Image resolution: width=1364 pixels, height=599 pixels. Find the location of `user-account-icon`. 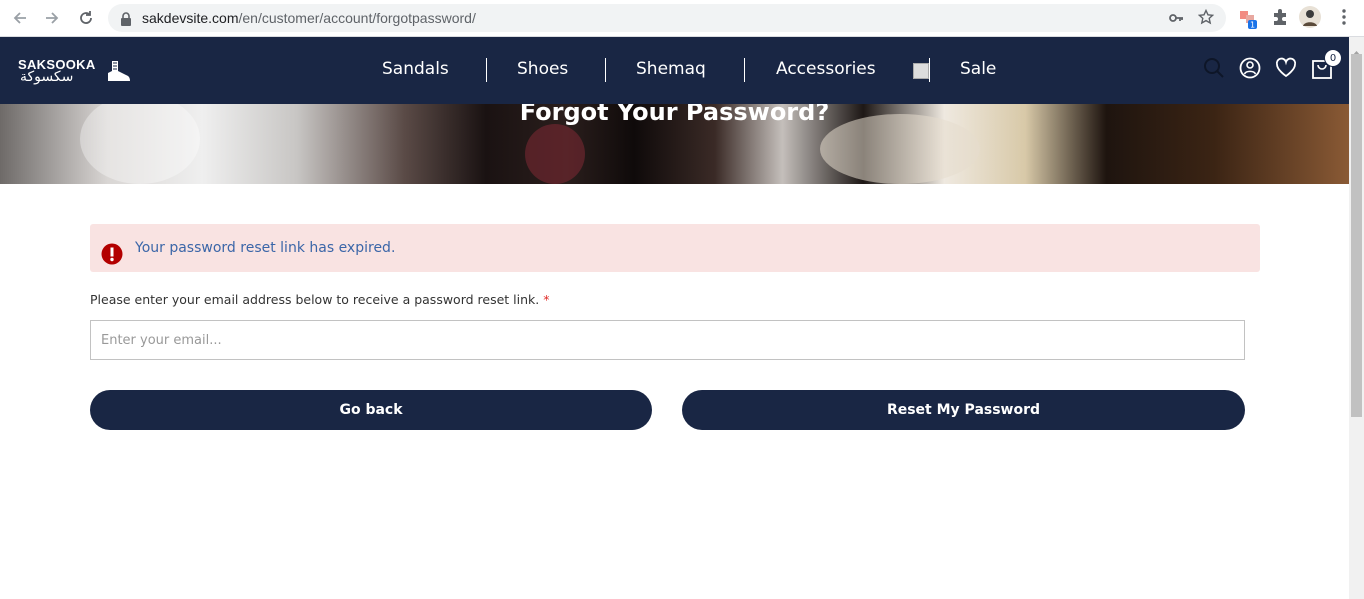

user-account-icon is located at coordinates (1250, 70).